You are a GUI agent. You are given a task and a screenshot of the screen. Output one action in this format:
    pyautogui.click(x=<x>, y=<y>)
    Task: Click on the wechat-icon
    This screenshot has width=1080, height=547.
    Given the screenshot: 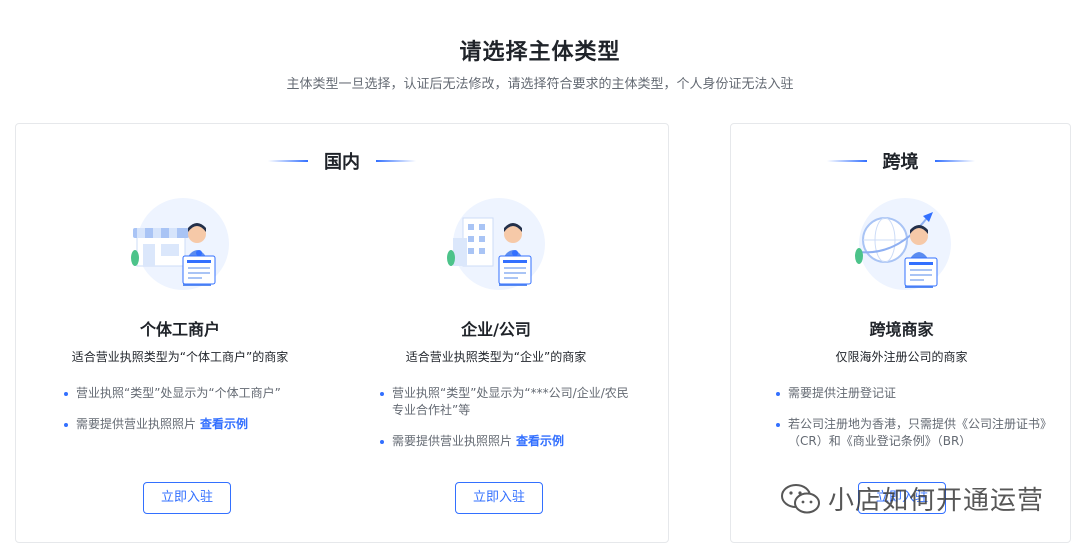 What is the action you would take?
    pyautogui.click(x=800, y=498)
    